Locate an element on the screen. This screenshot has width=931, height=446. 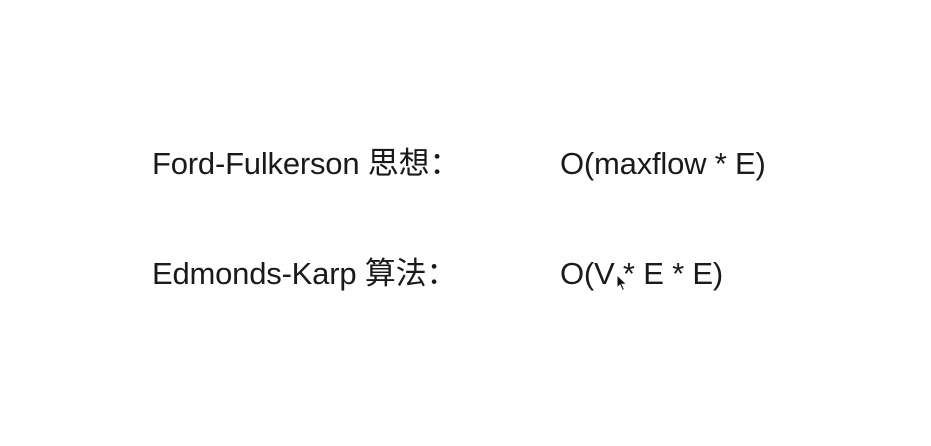
complexity-row-edmonds-karp: Edmonds-Karp 算法： O(V * E * E) is located at coordinates (465, 274).